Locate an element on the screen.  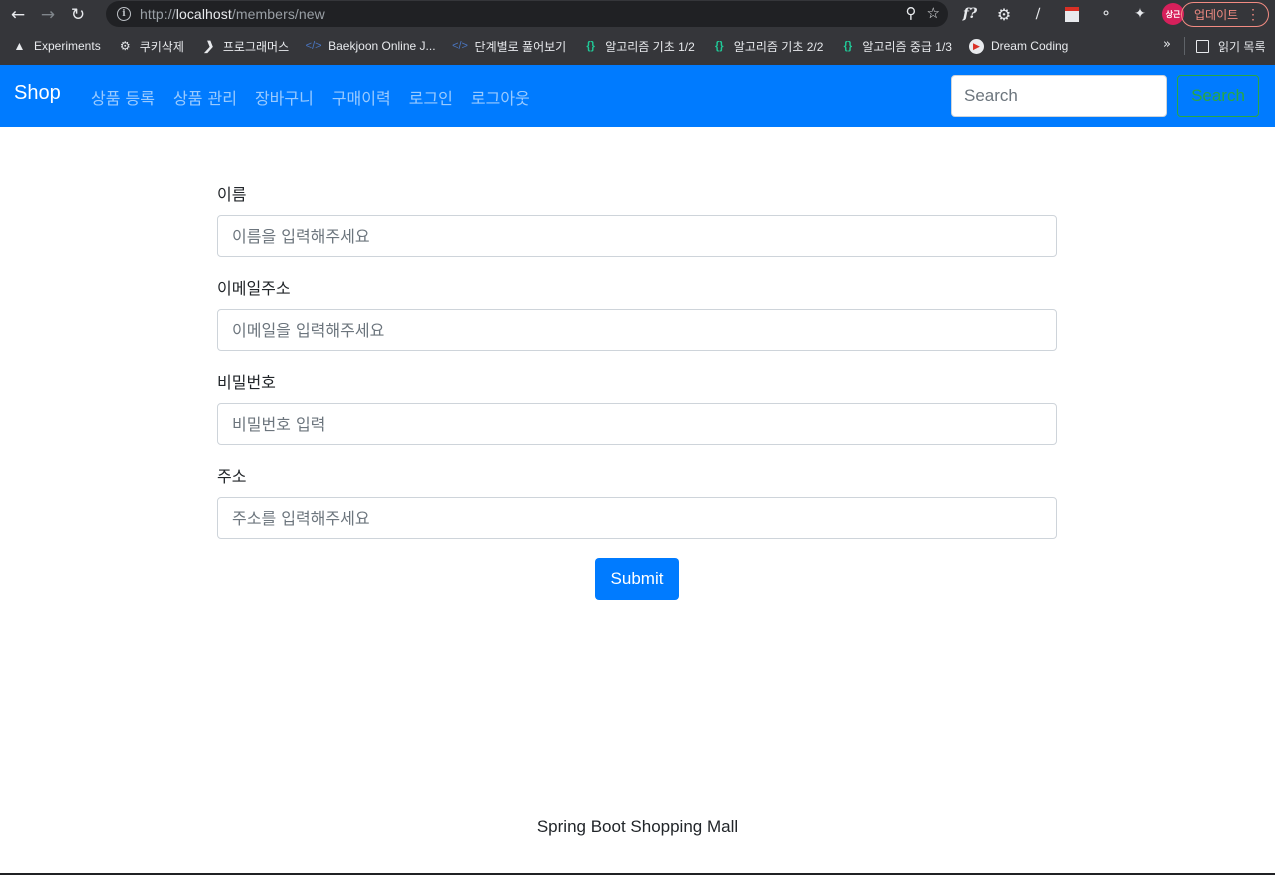
settings-extension-icon: ⚙ is located at coordinates (1004, 14).